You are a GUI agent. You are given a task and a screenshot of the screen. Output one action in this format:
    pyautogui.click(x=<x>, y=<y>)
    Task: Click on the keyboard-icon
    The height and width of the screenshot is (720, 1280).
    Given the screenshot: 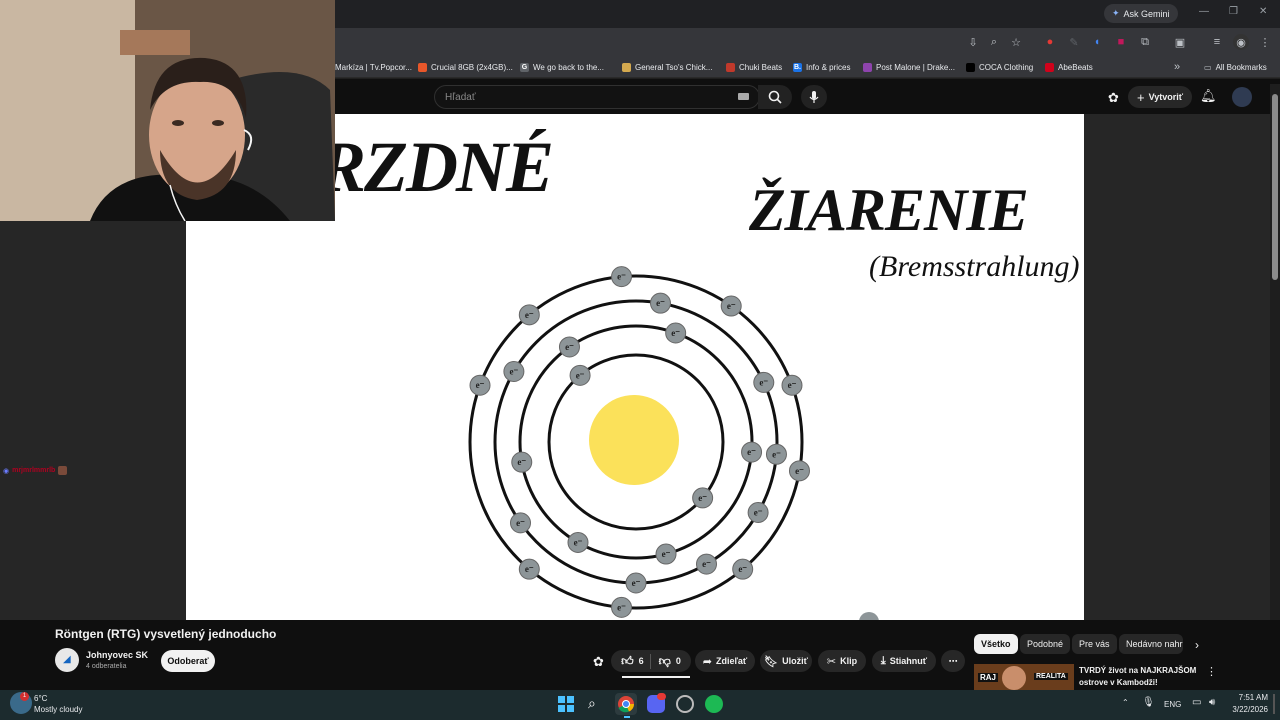 What is the action you would take?
    pyautogui.click(x=743, y=96)
    